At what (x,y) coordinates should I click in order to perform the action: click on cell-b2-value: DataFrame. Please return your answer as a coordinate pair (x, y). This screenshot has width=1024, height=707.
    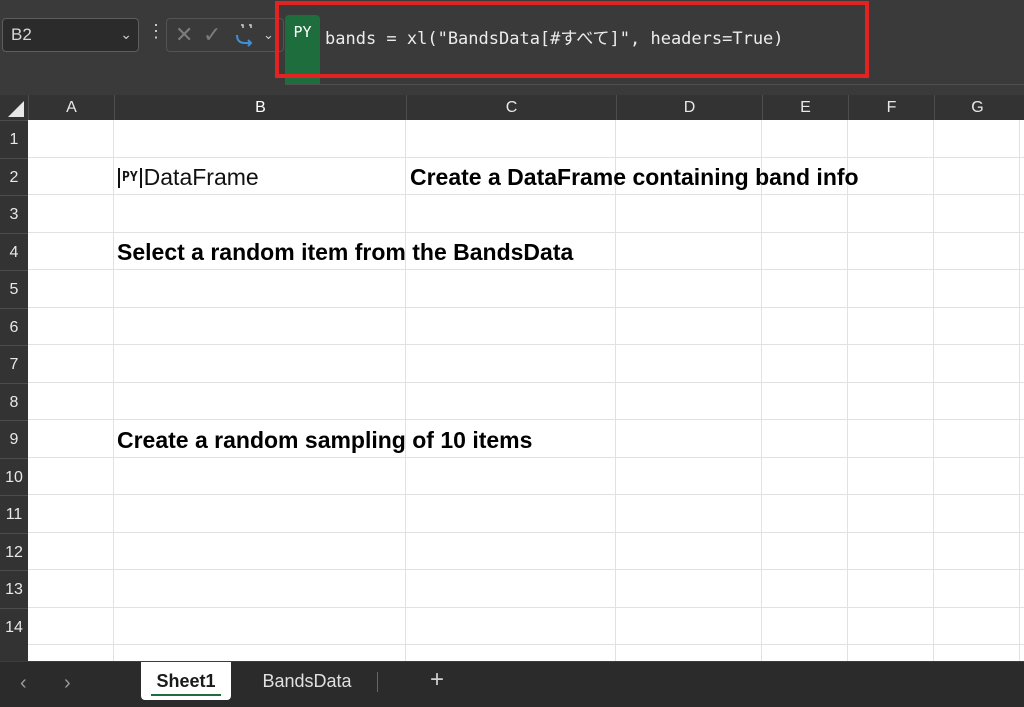
    Looking at the image, I should click on (201, 177).